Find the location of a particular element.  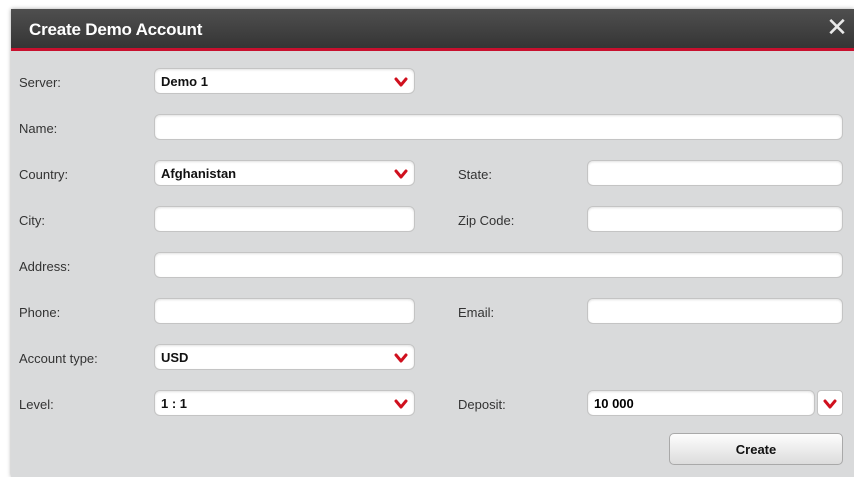

email-input is located at coordinates (715, 311).